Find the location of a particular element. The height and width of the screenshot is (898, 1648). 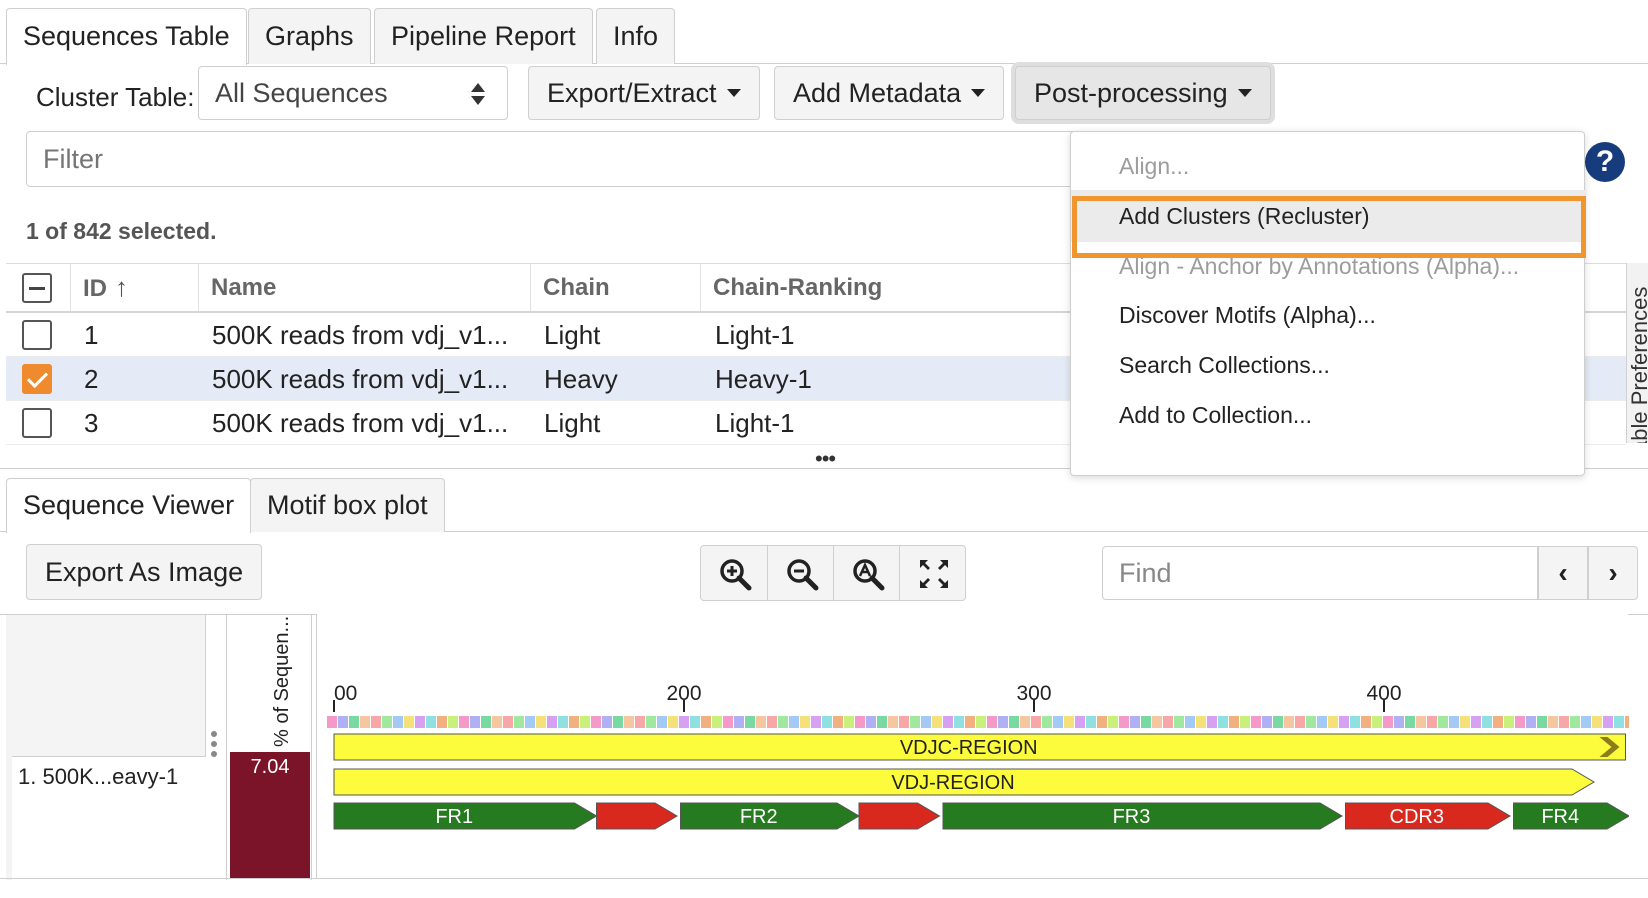

row-checkbox-checked is located at coordinates (37, 379).